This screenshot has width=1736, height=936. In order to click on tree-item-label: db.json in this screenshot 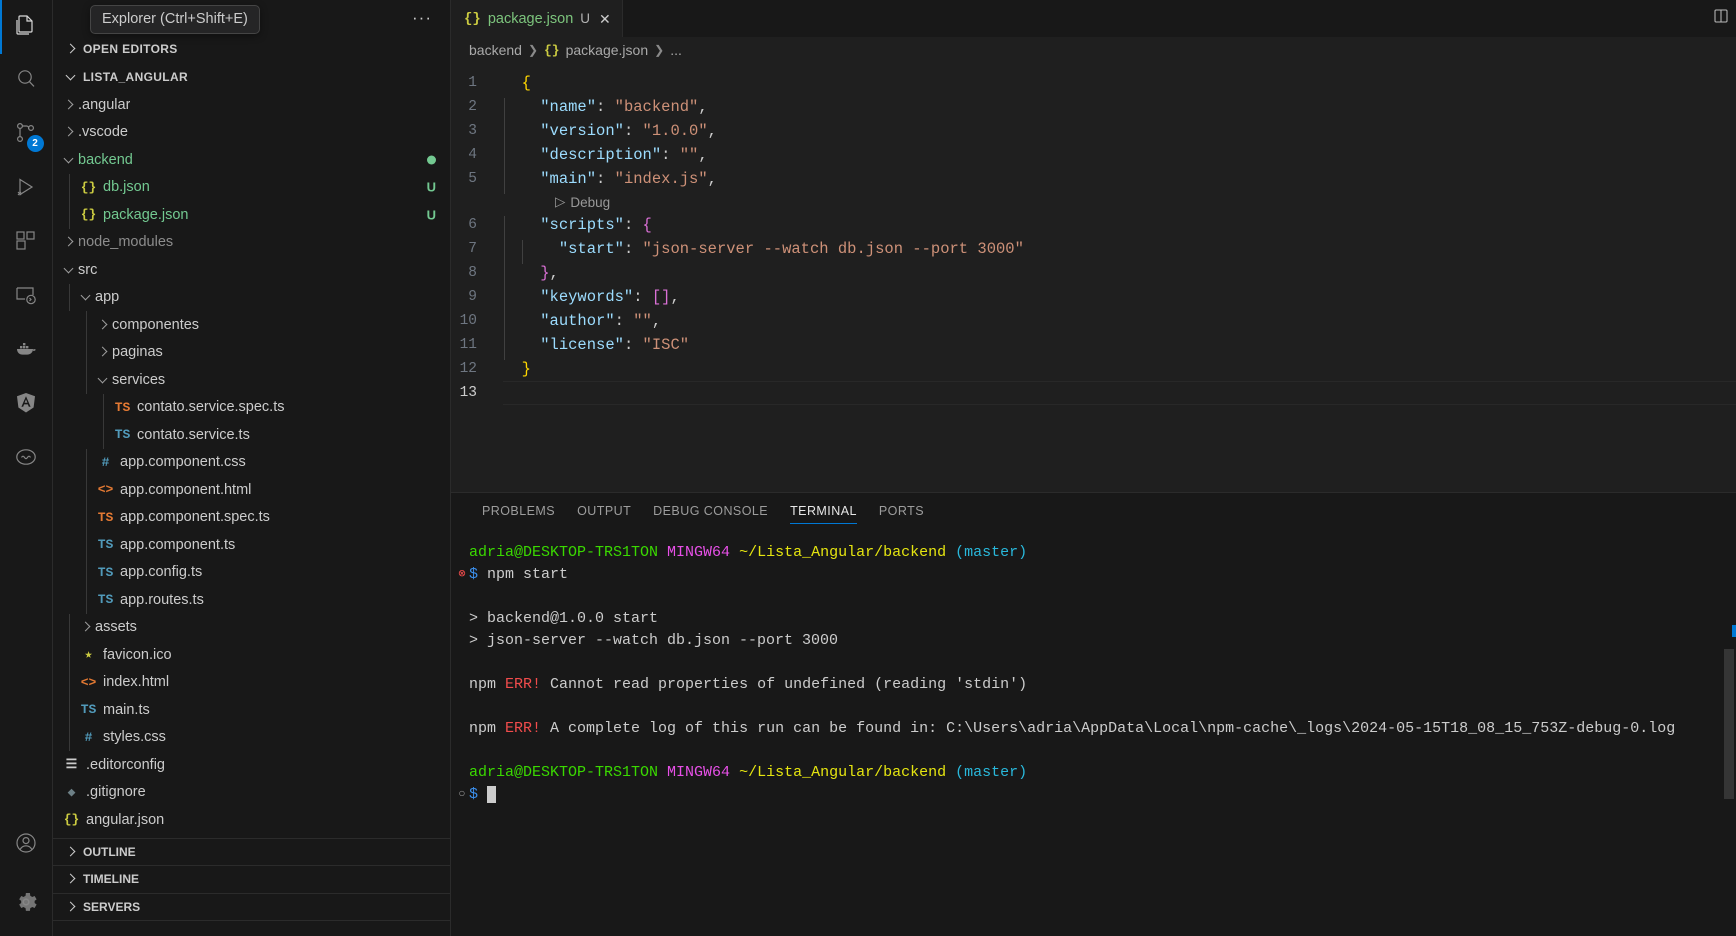, I will do `click(126, 187)`.